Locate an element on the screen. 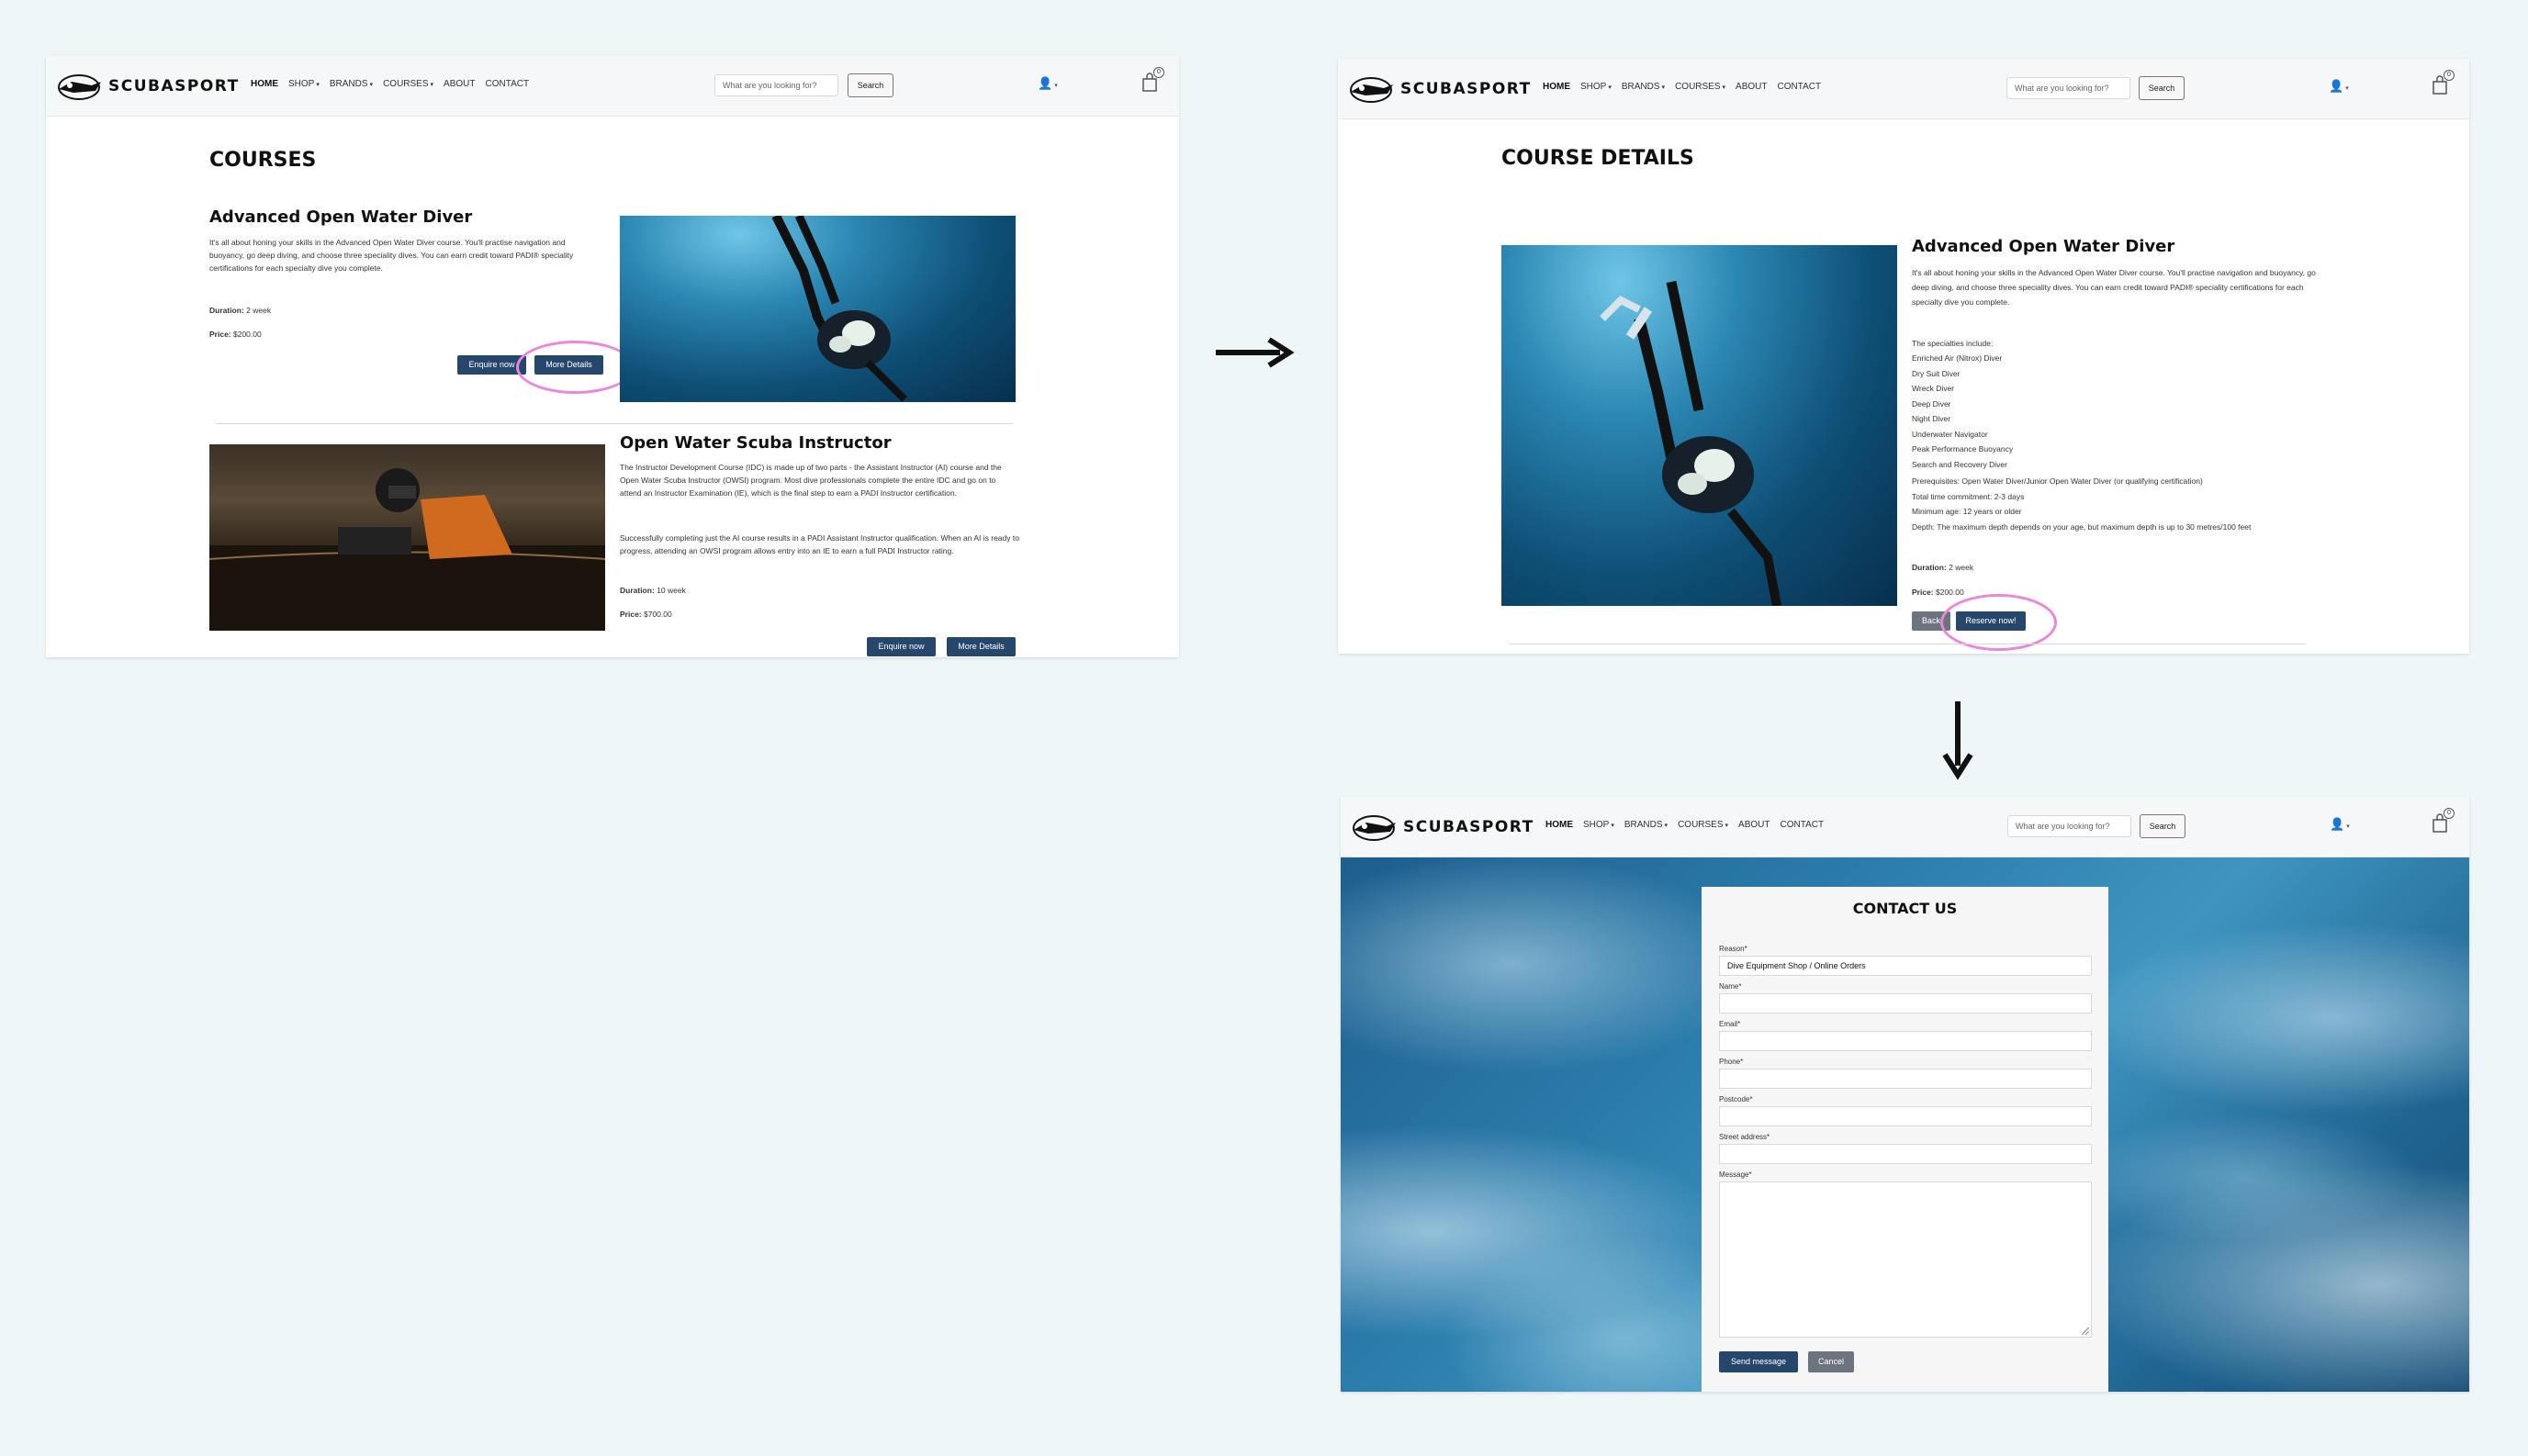  postcode-field is located at coordinates (1905, 1116).